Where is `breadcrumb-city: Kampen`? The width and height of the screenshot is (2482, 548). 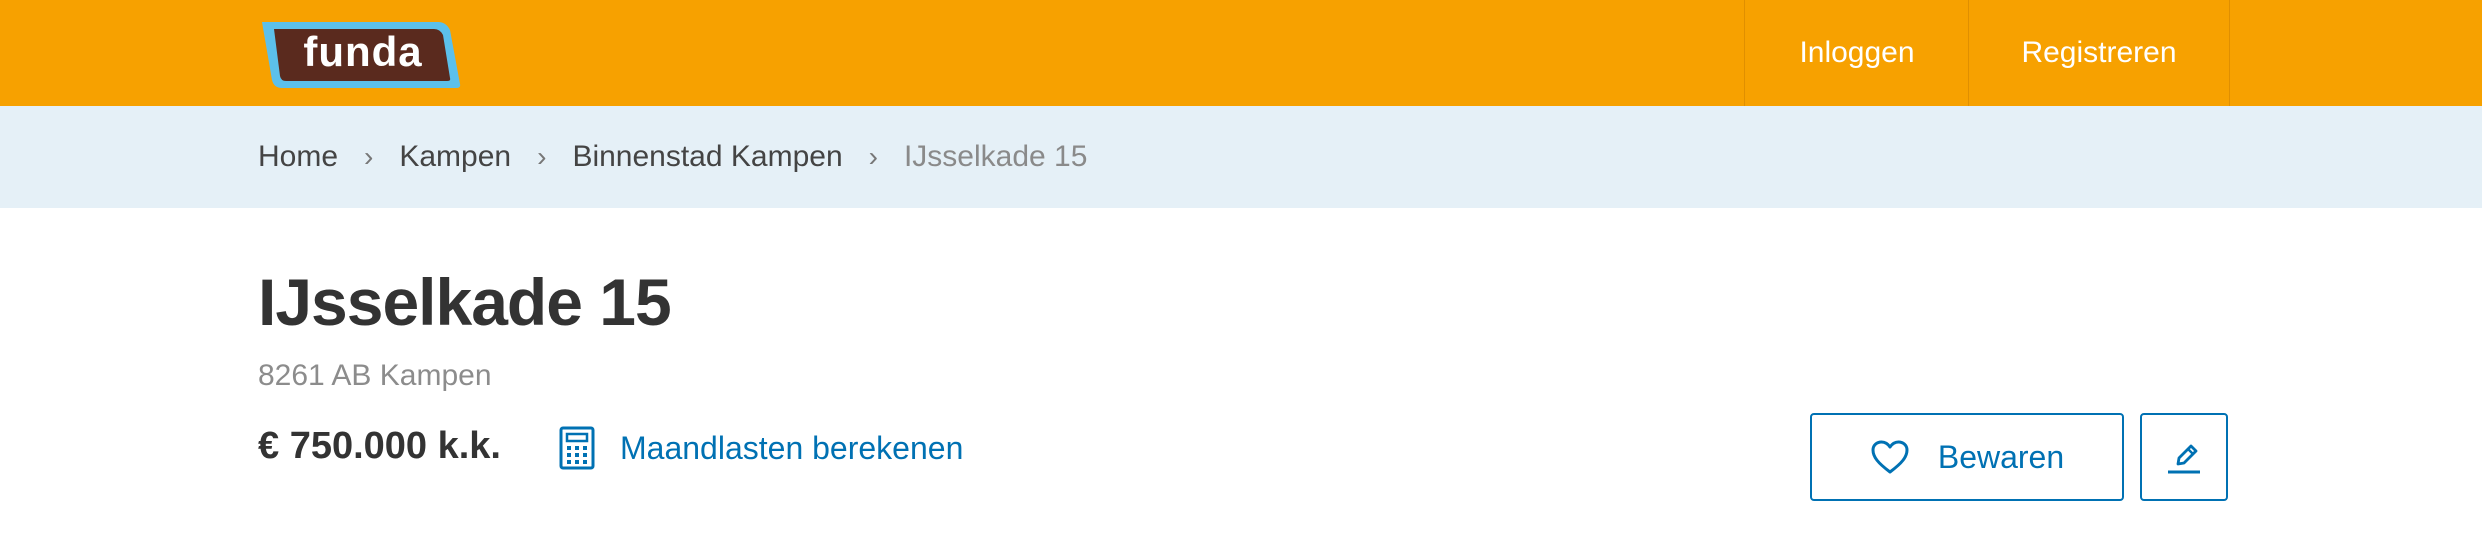 breadcrumb-city: Kampen is located at coordinates (455, 157).